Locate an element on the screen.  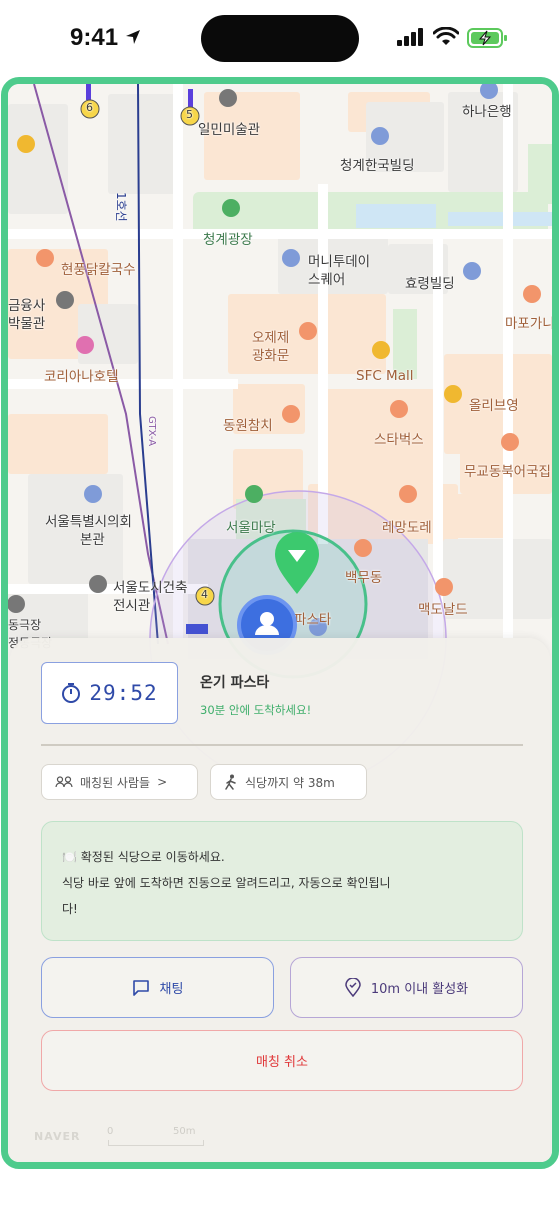
walking-distance-label: 식당까지 약 38m is located at coordinates (290, 782).